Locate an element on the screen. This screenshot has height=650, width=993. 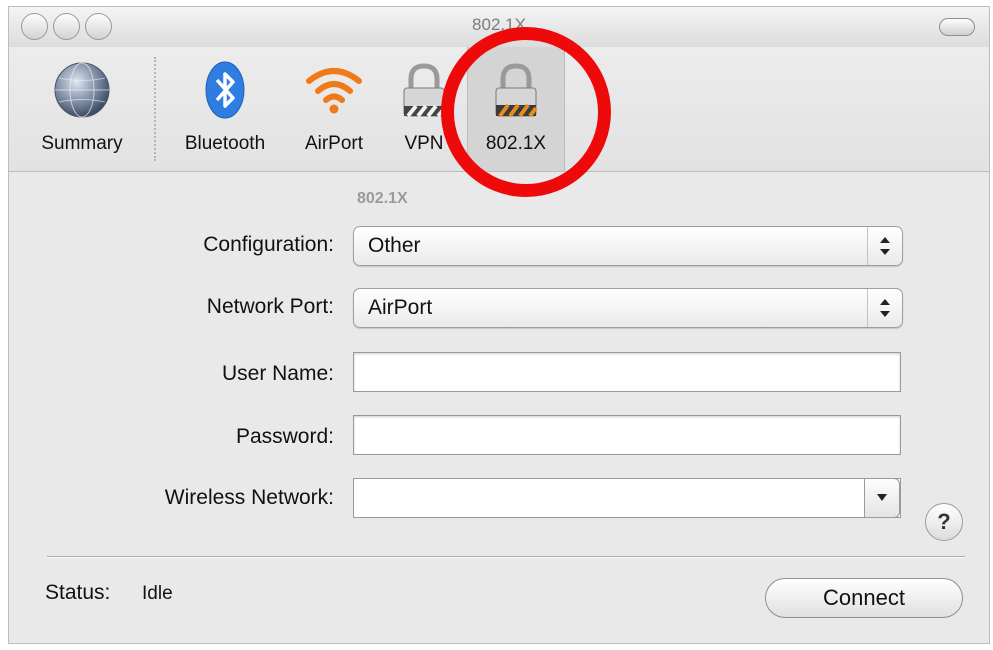
password-field is located at coordinates (627, 435).